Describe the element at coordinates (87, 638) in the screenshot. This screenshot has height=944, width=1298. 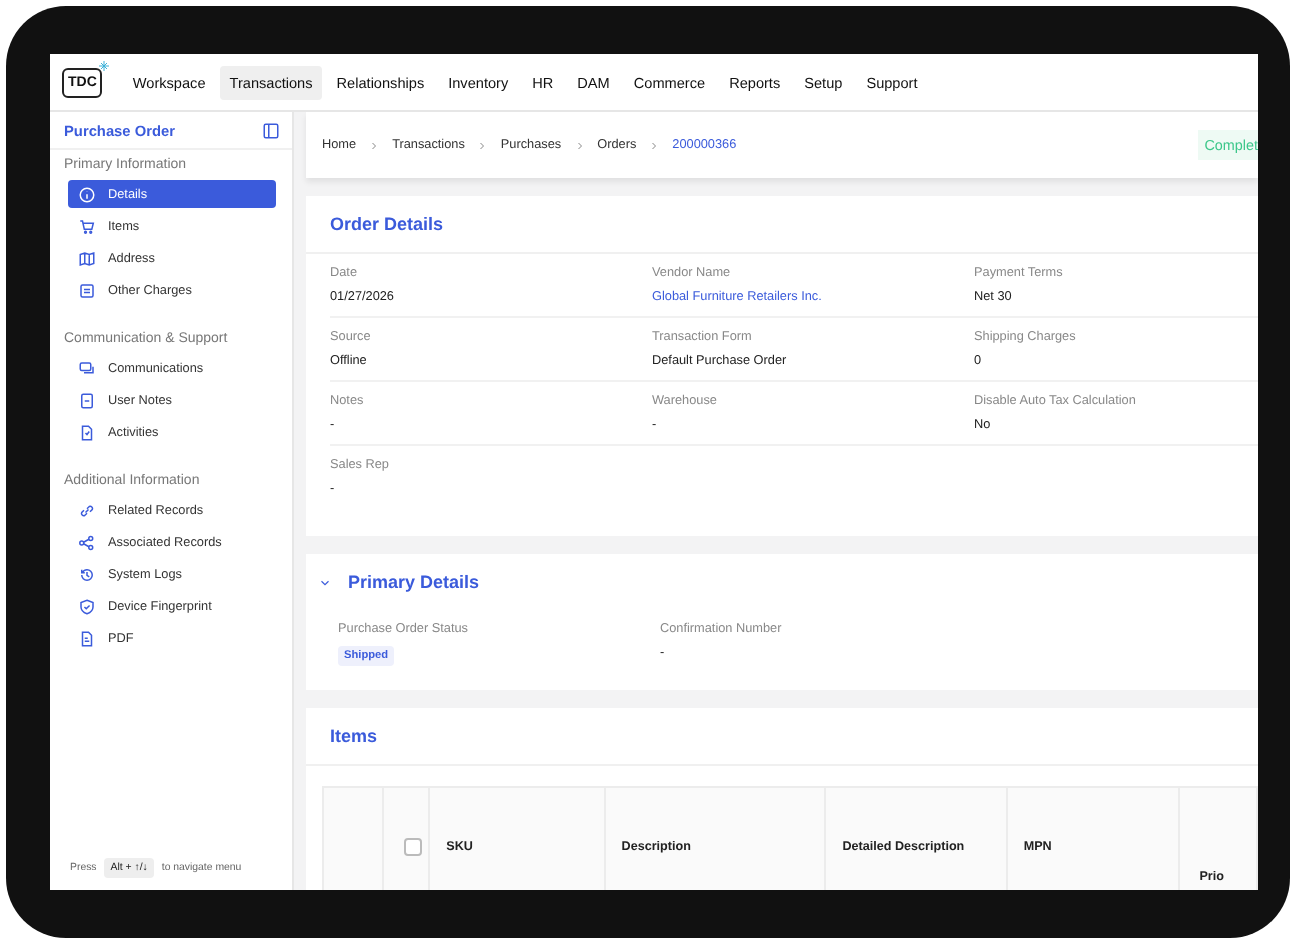
I see `file-icon` at that location.